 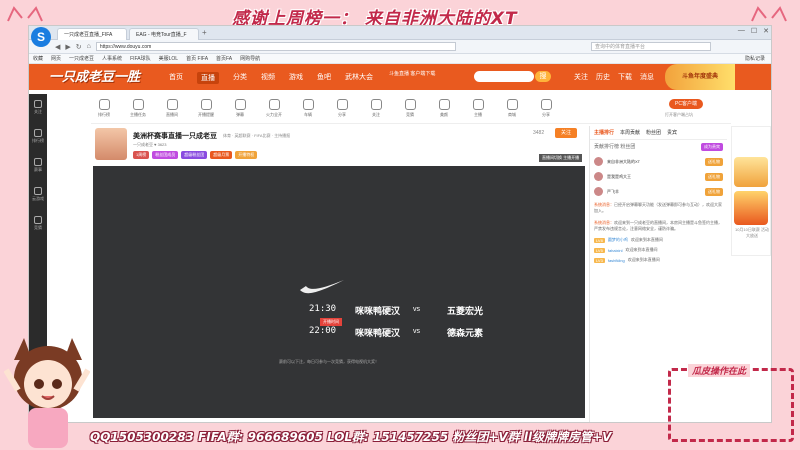 I want to click on system-tag: 系统消息：, so click(x=604, y=204).